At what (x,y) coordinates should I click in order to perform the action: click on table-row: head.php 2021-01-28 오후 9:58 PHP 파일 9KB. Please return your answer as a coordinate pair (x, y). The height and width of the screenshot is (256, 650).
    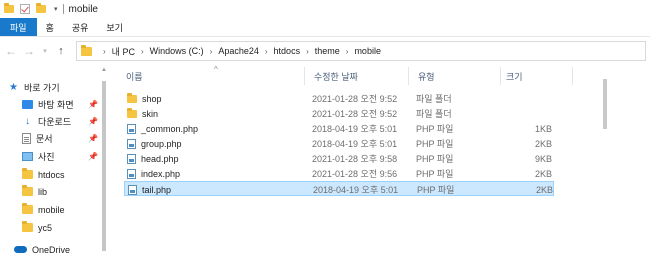
    Looking at the image, I should click on (339, 158).